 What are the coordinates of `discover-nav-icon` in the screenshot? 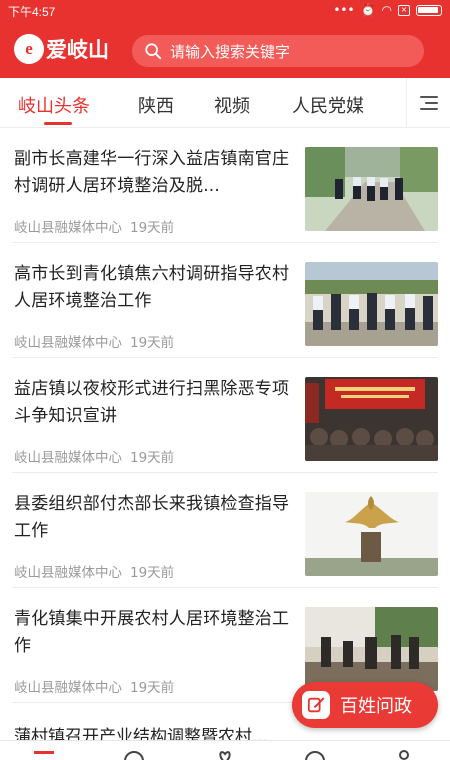 It's located at (315, 754).